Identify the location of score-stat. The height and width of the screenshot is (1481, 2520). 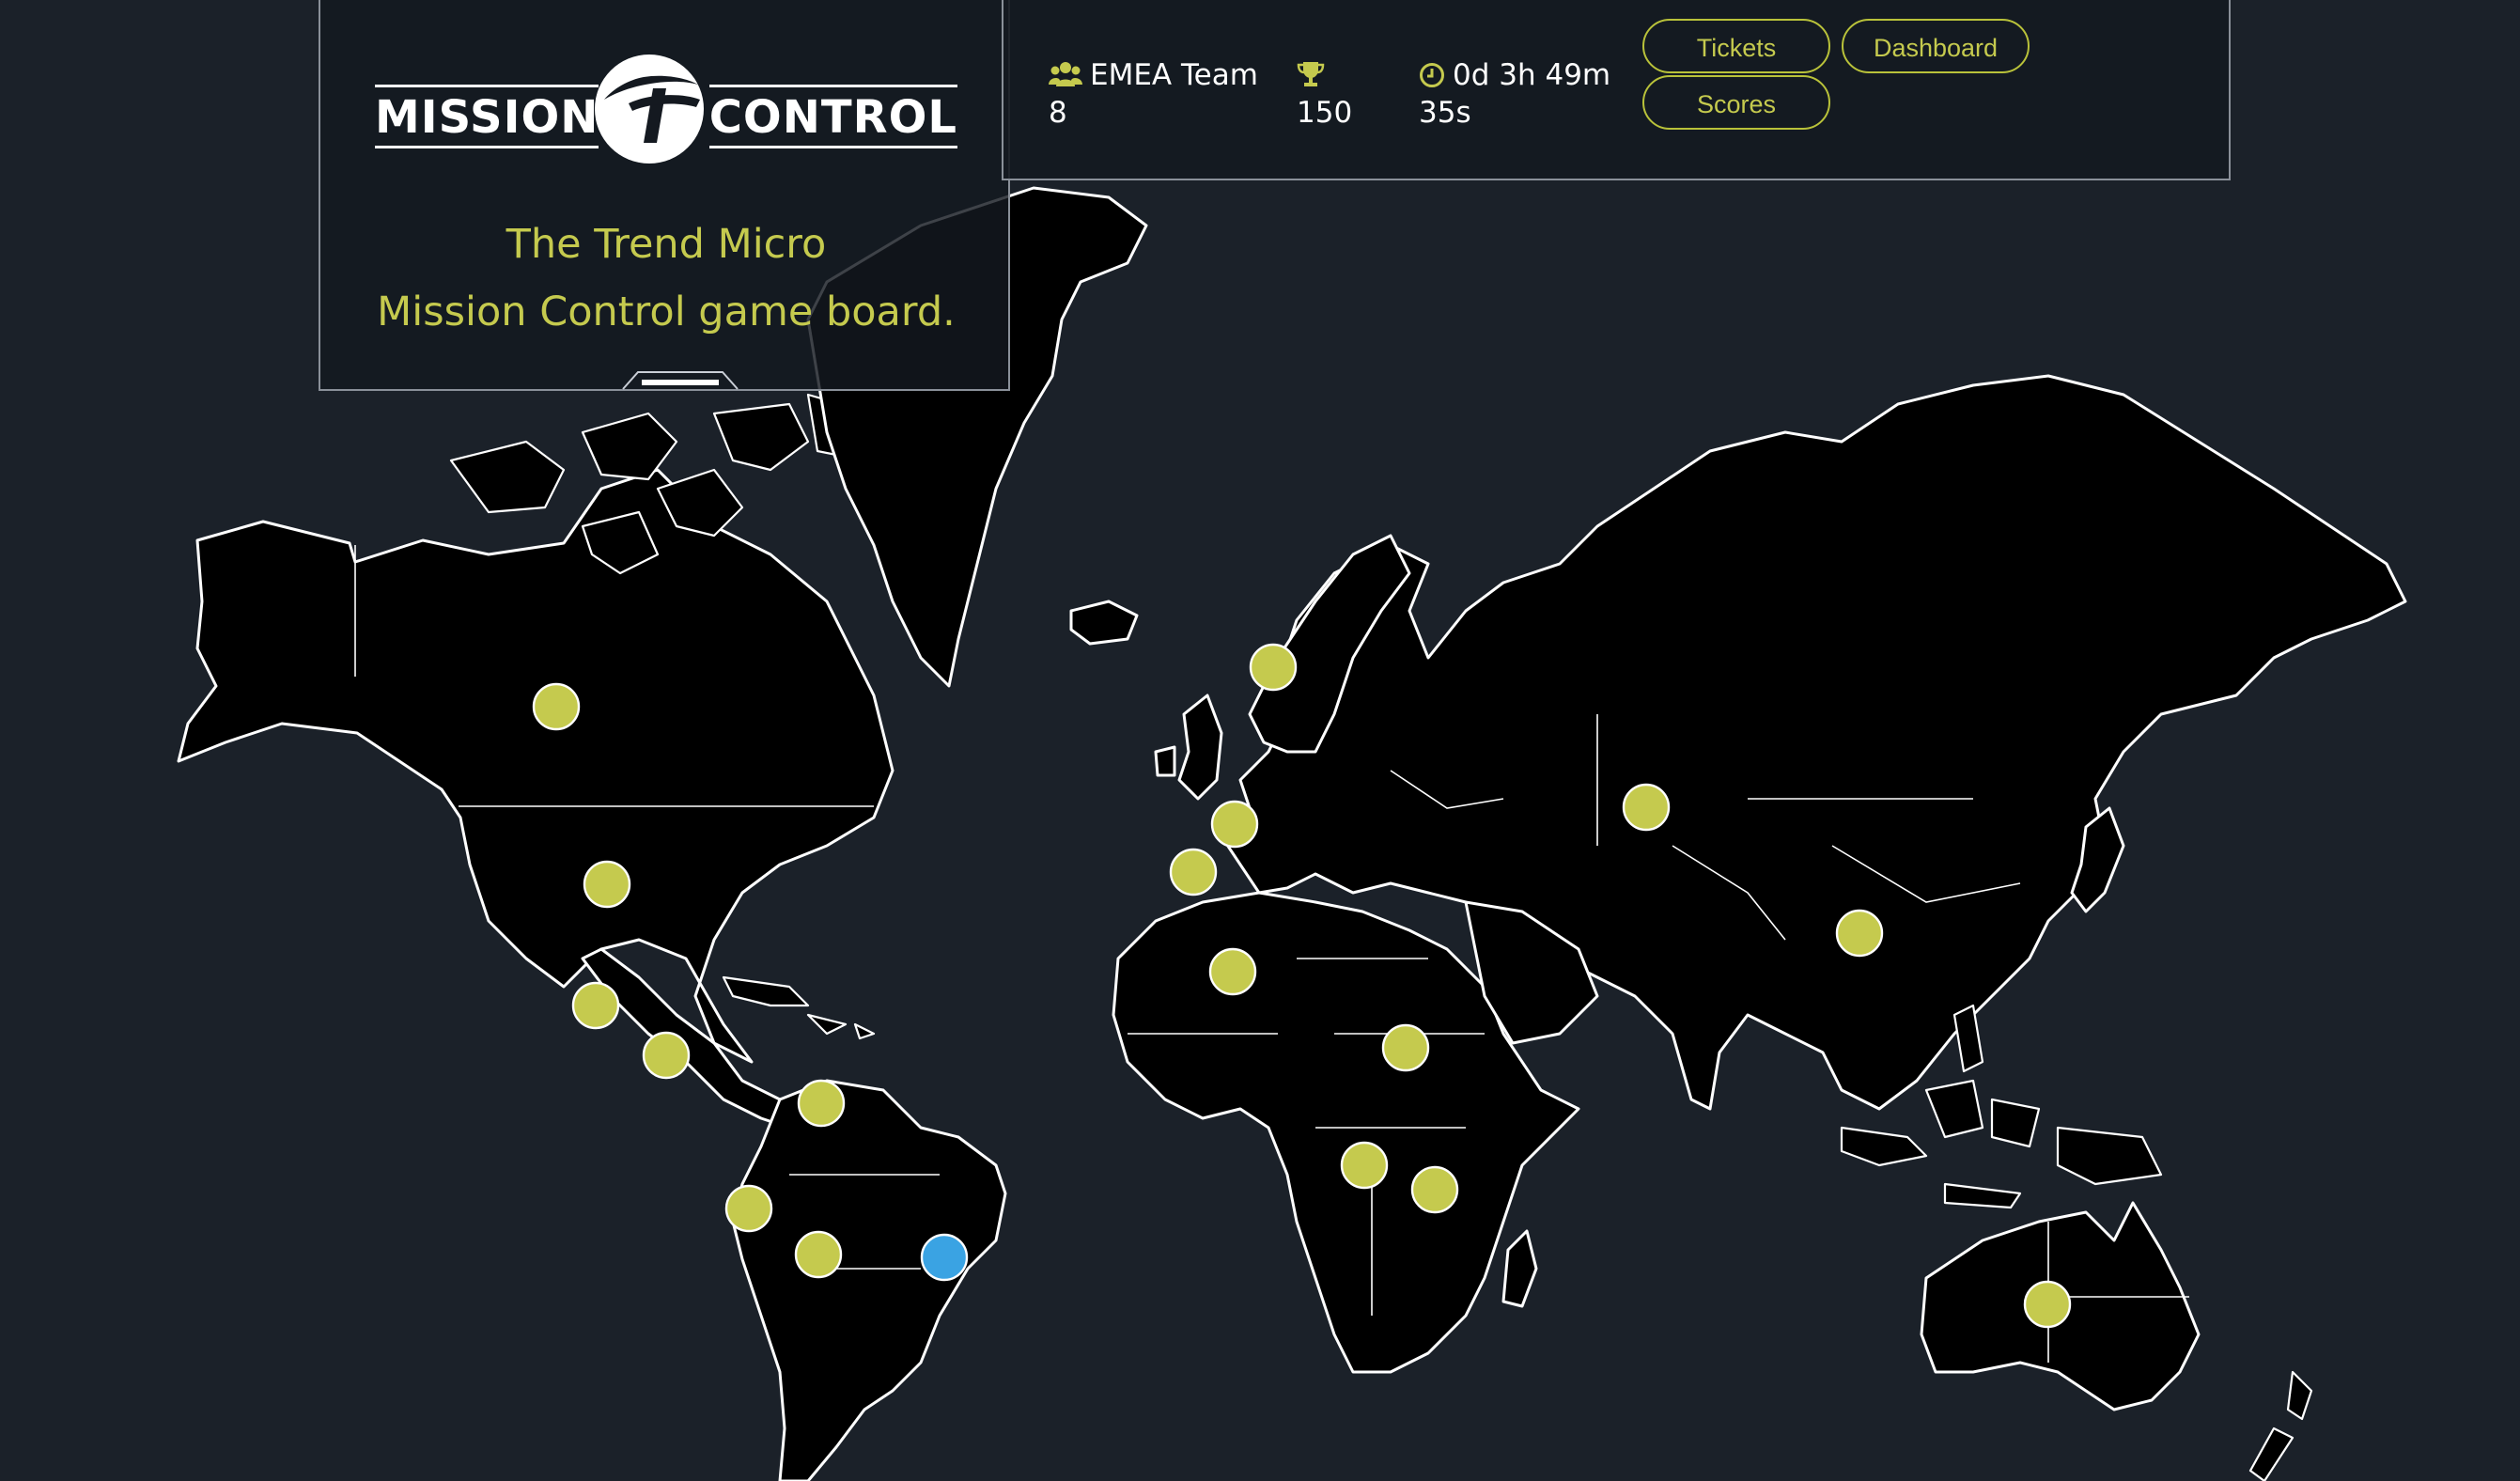
(1314, 75).